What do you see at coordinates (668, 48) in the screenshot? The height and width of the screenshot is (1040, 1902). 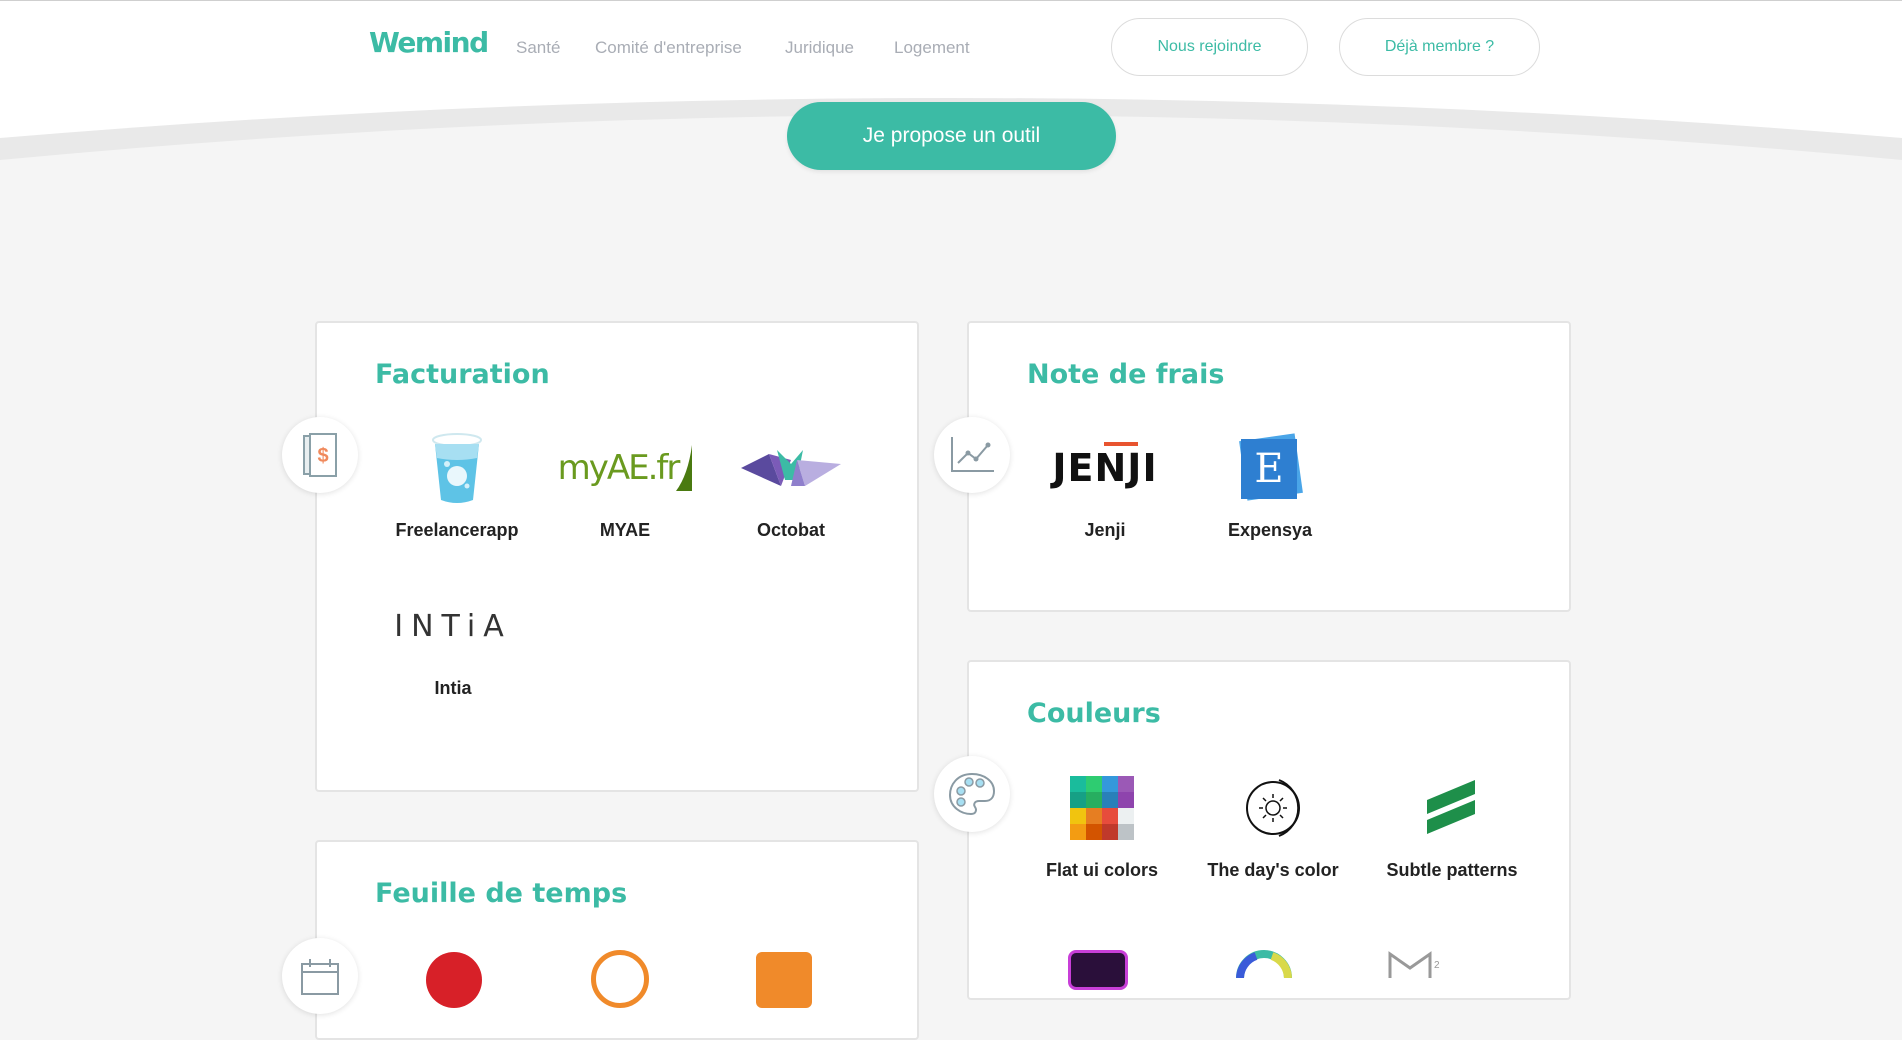 I see `nav-comite-entreprise: Comité d'entreprise` at bounding box center [668, 48].